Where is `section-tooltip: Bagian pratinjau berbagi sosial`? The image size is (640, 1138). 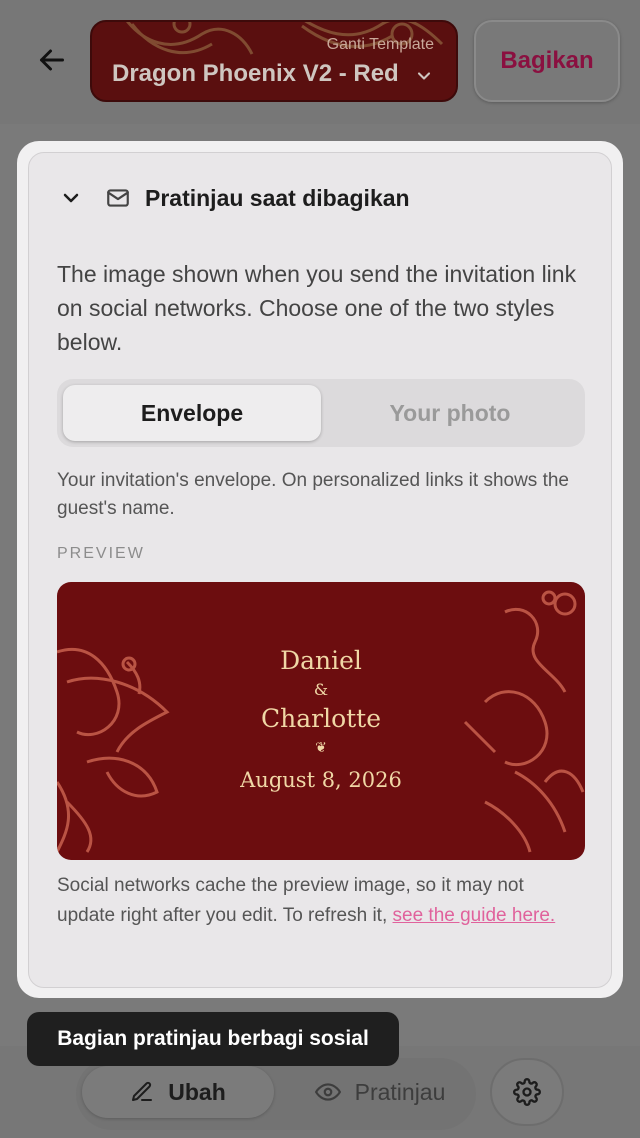
section-tooltip: Bagian pratinjau berbagi sosial is located at coordinates (213, 1039).